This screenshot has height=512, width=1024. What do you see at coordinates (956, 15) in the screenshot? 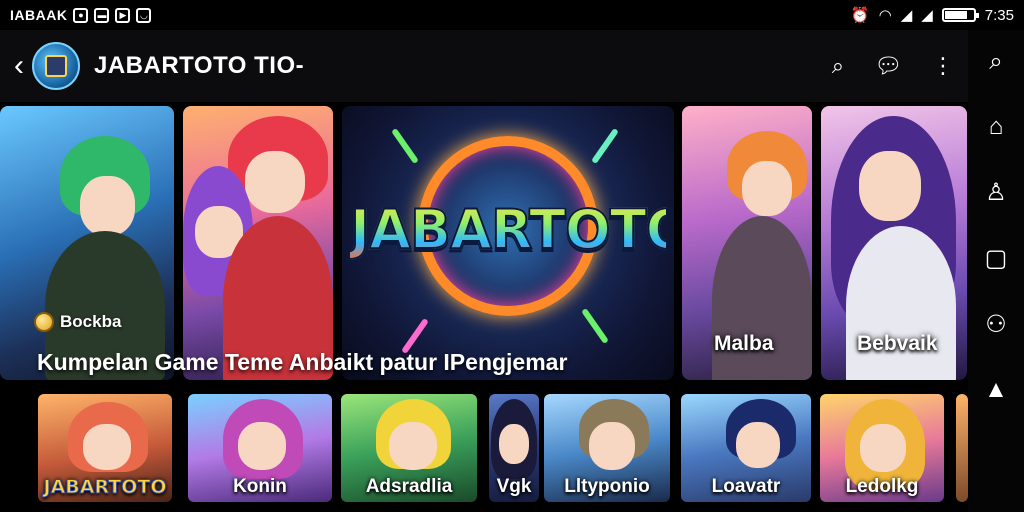
I see `battery-fill` at bounding box center [956, 15].